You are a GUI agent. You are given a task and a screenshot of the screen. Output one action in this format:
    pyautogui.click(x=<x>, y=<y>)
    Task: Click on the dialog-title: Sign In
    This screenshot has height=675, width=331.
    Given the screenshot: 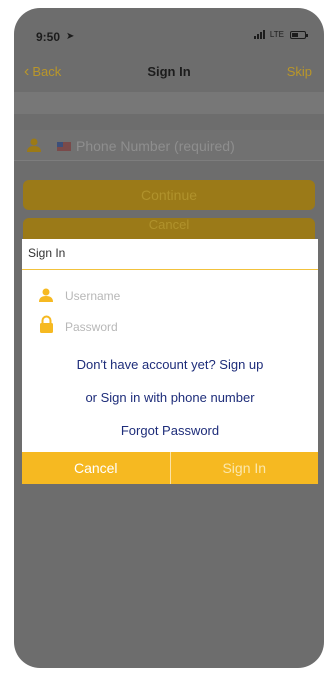 What is the action you would take?
    pyautogui.click(x=47, y=253)
    